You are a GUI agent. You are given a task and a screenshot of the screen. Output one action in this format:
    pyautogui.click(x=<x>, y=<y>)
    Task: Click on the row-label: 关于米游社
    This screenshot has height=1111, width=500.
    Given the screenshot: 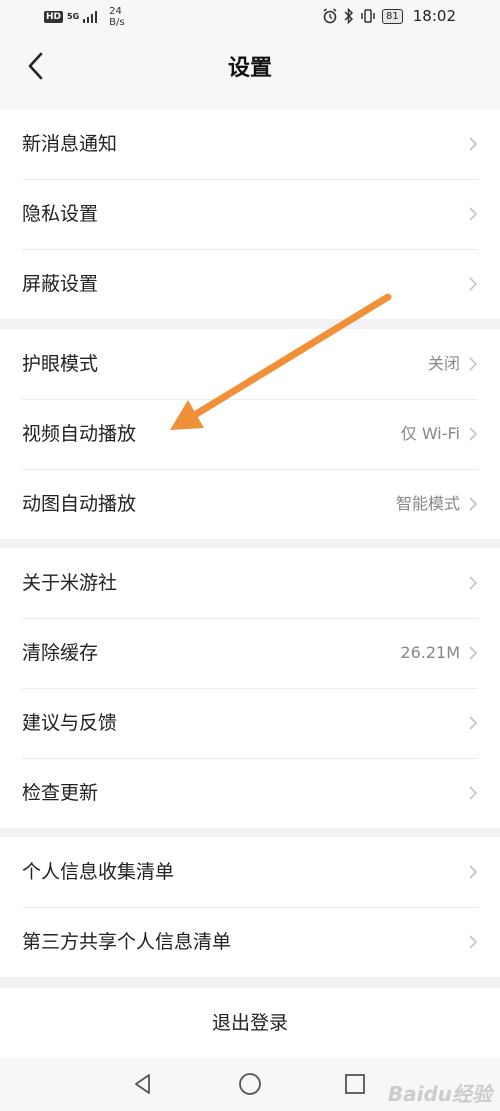 What is the action you would take?
    pyautogui.click(x=70, y=583)
    